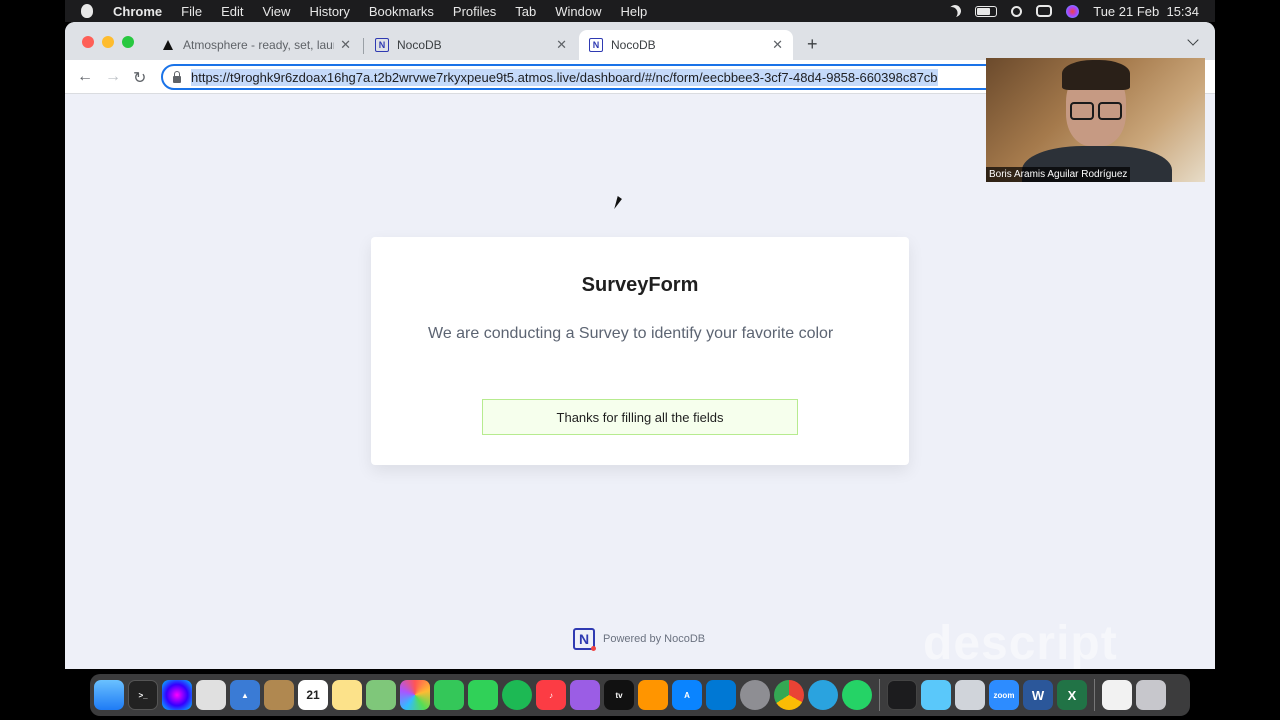 The height and width of the screenshot is (720, 1280). Describe the element at coordinates (654, 639) in the screenshot. I see `powered-by-text: Powered by NocoDB` at that location.